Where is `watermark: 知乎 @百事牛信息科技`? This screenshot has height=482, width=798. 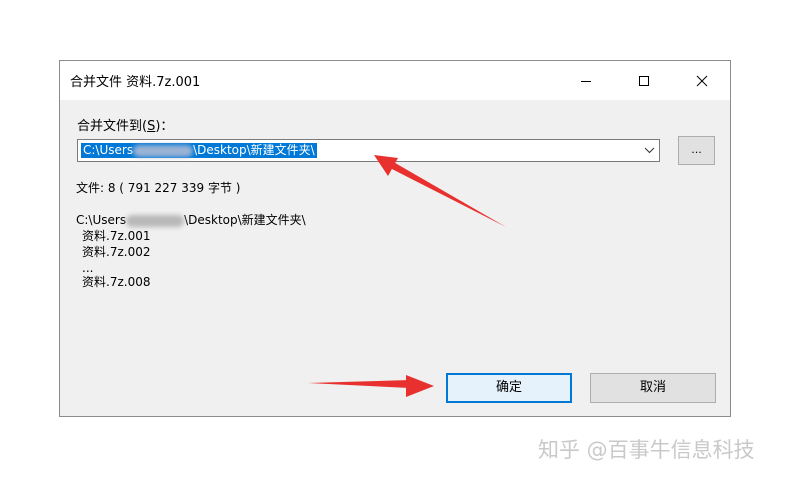 watermark: 知乎 @百事牛信息科技 is located at coordinates (646, 450).